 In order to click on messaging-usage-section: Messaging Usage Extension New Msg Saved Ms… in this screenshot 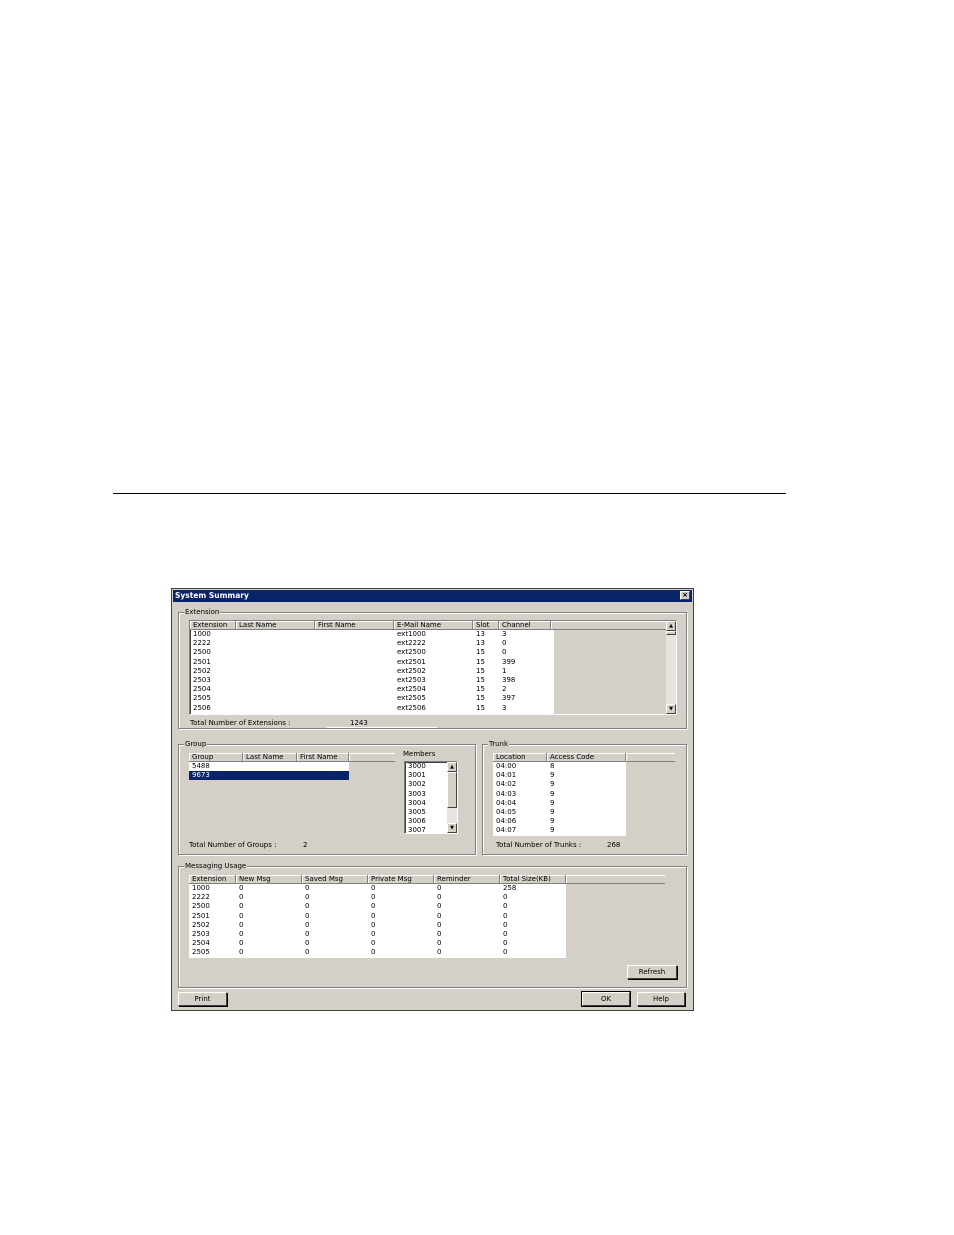, I will do `click(432, 925)`.